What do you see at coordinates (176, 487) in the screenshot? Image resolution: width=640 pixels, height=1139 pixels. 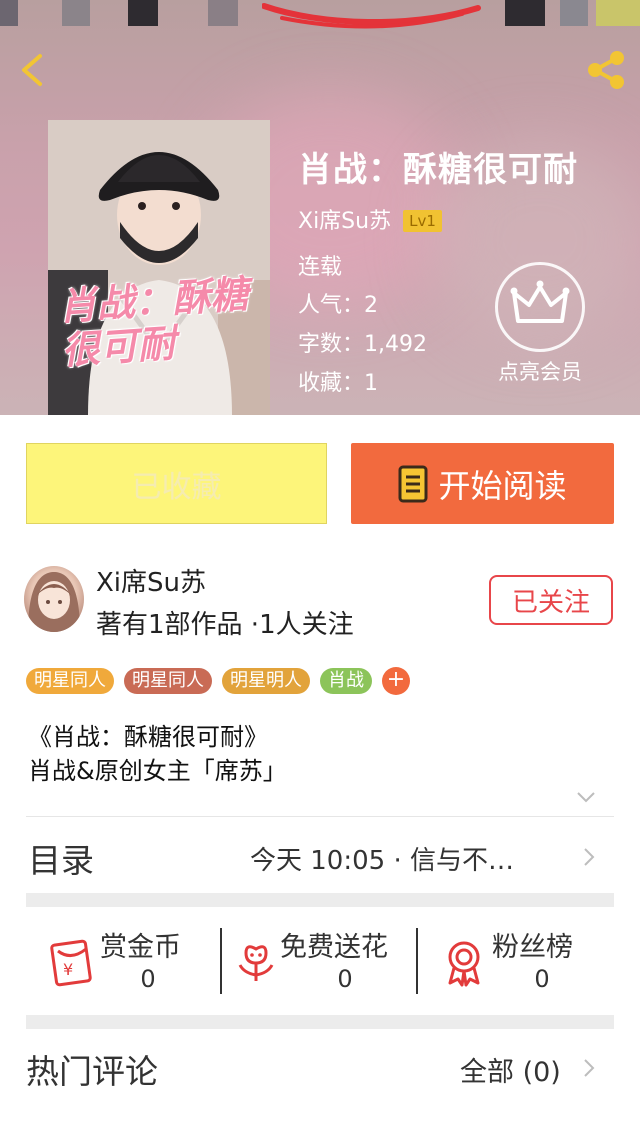 I see `collected-label: 已收藏` at bounding box center [176, 487].